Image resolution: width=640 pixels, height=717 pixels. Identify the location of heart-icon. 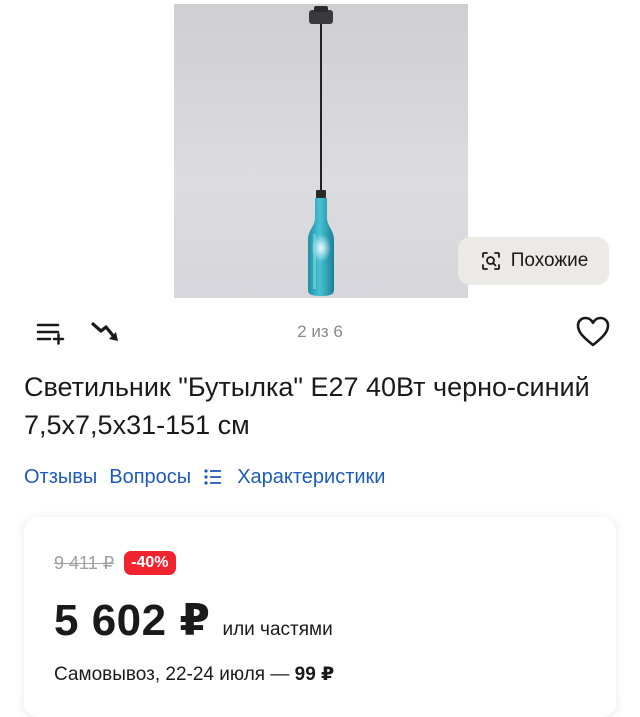
(593, 332).